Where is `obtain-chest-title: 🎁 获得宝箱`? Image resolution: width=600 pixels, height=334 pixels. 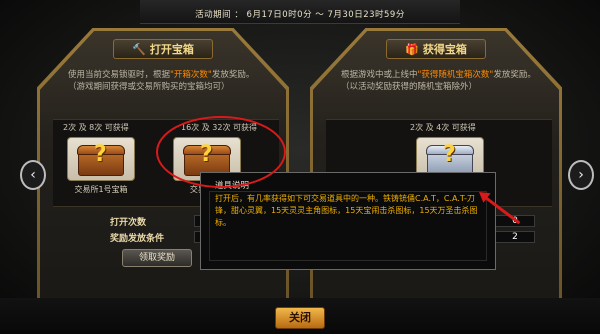 obtain-chest-title: 🎁 获得宝箱 is located at coordinates (436, 49).